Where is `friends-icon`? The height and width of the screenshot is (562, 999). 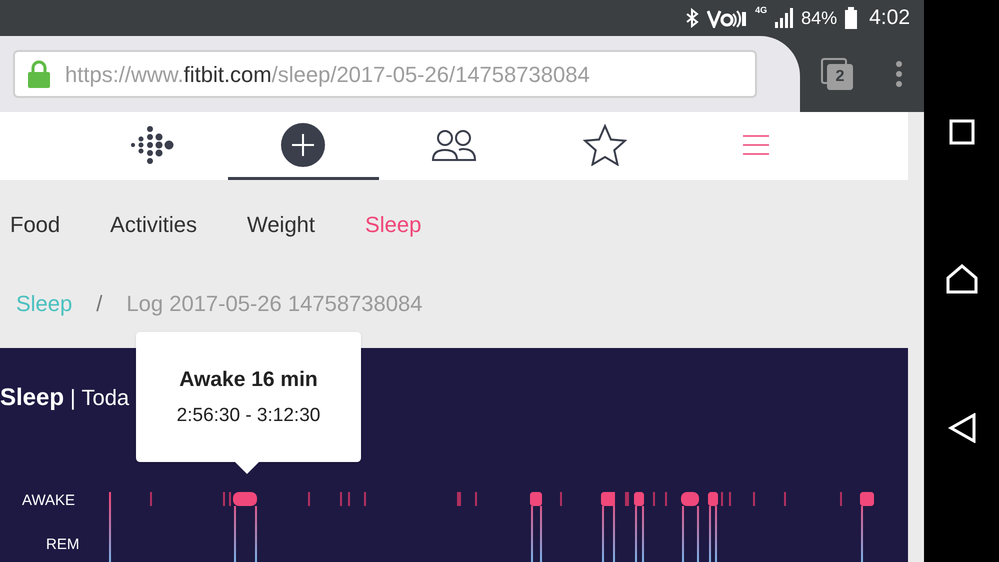 friends-icon is located at coordinates (454, 145).